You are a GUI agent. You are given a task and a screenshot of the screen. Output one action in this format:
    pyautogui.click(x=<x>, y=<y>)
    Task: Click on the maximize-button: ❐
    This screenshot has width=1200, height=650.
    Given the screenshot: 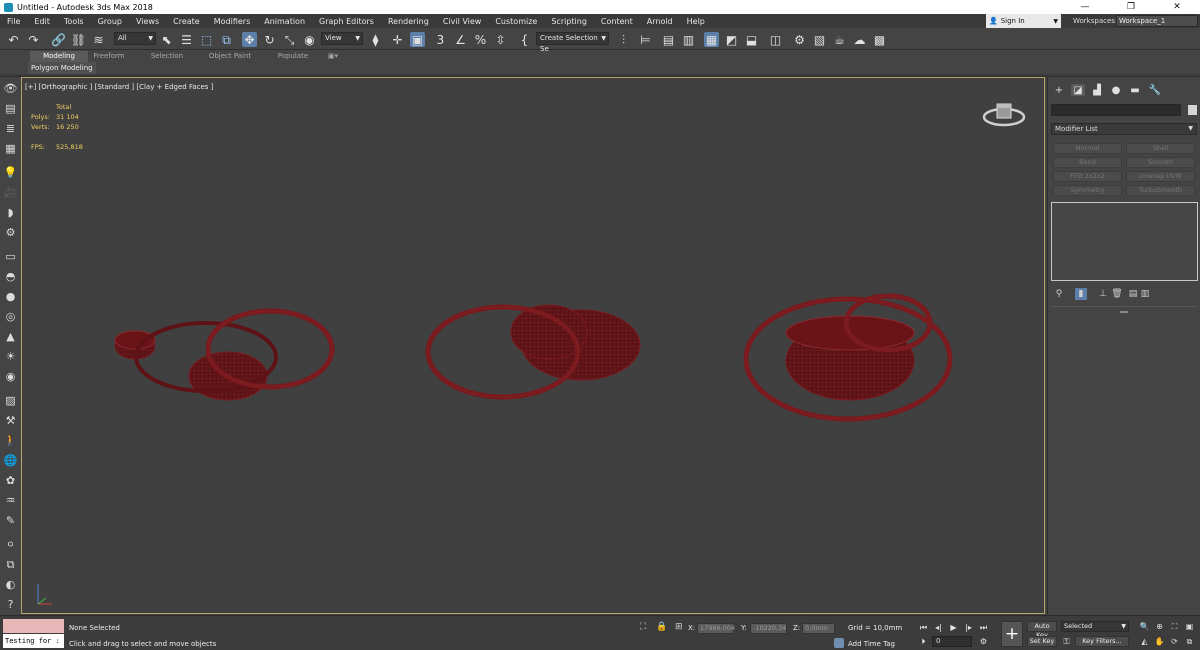 What is the action you would take?
    pyautogui.click(x=1131, y=7)
    